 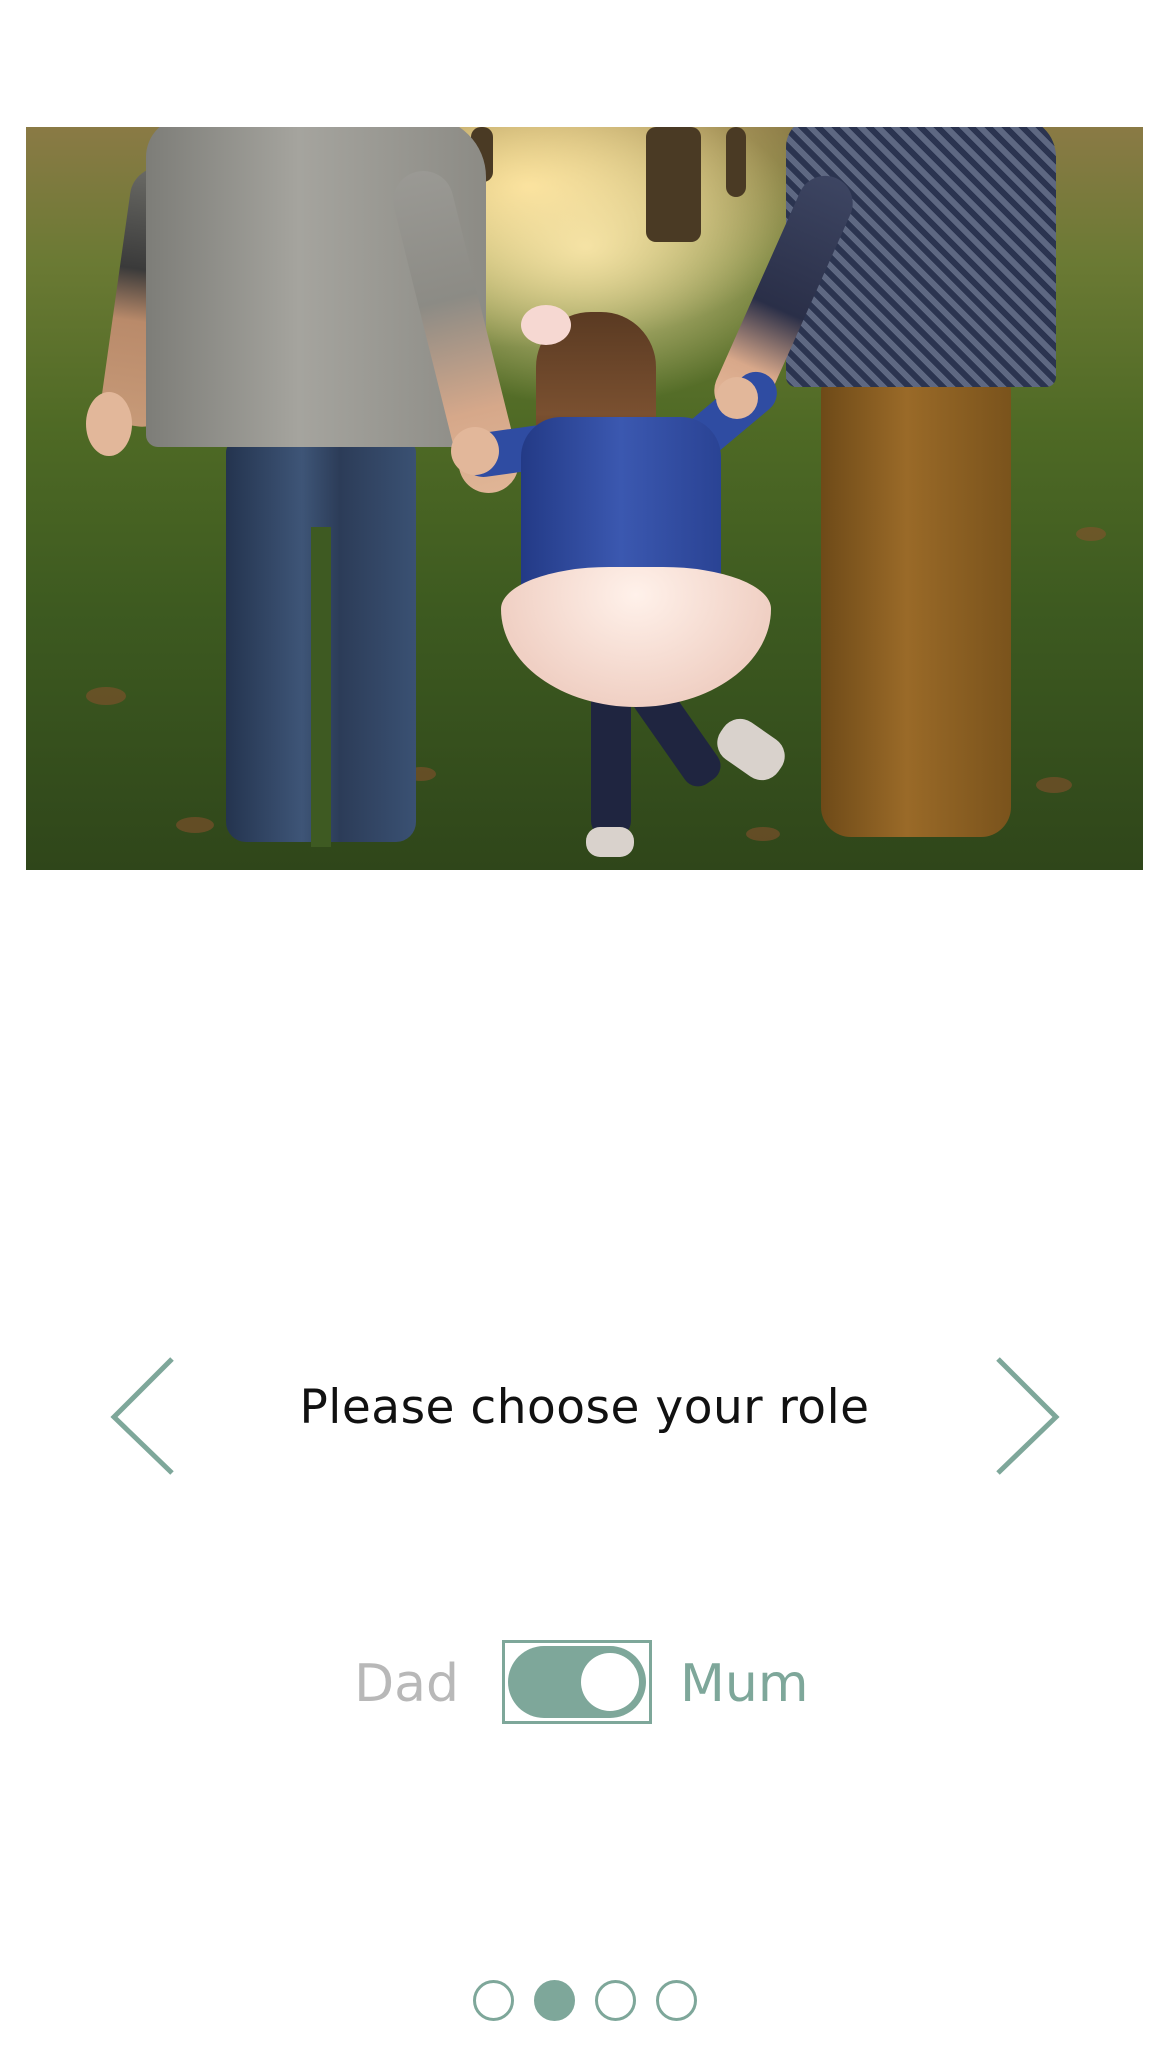 I want to click on next-button, so click(x=1030, y=1415).